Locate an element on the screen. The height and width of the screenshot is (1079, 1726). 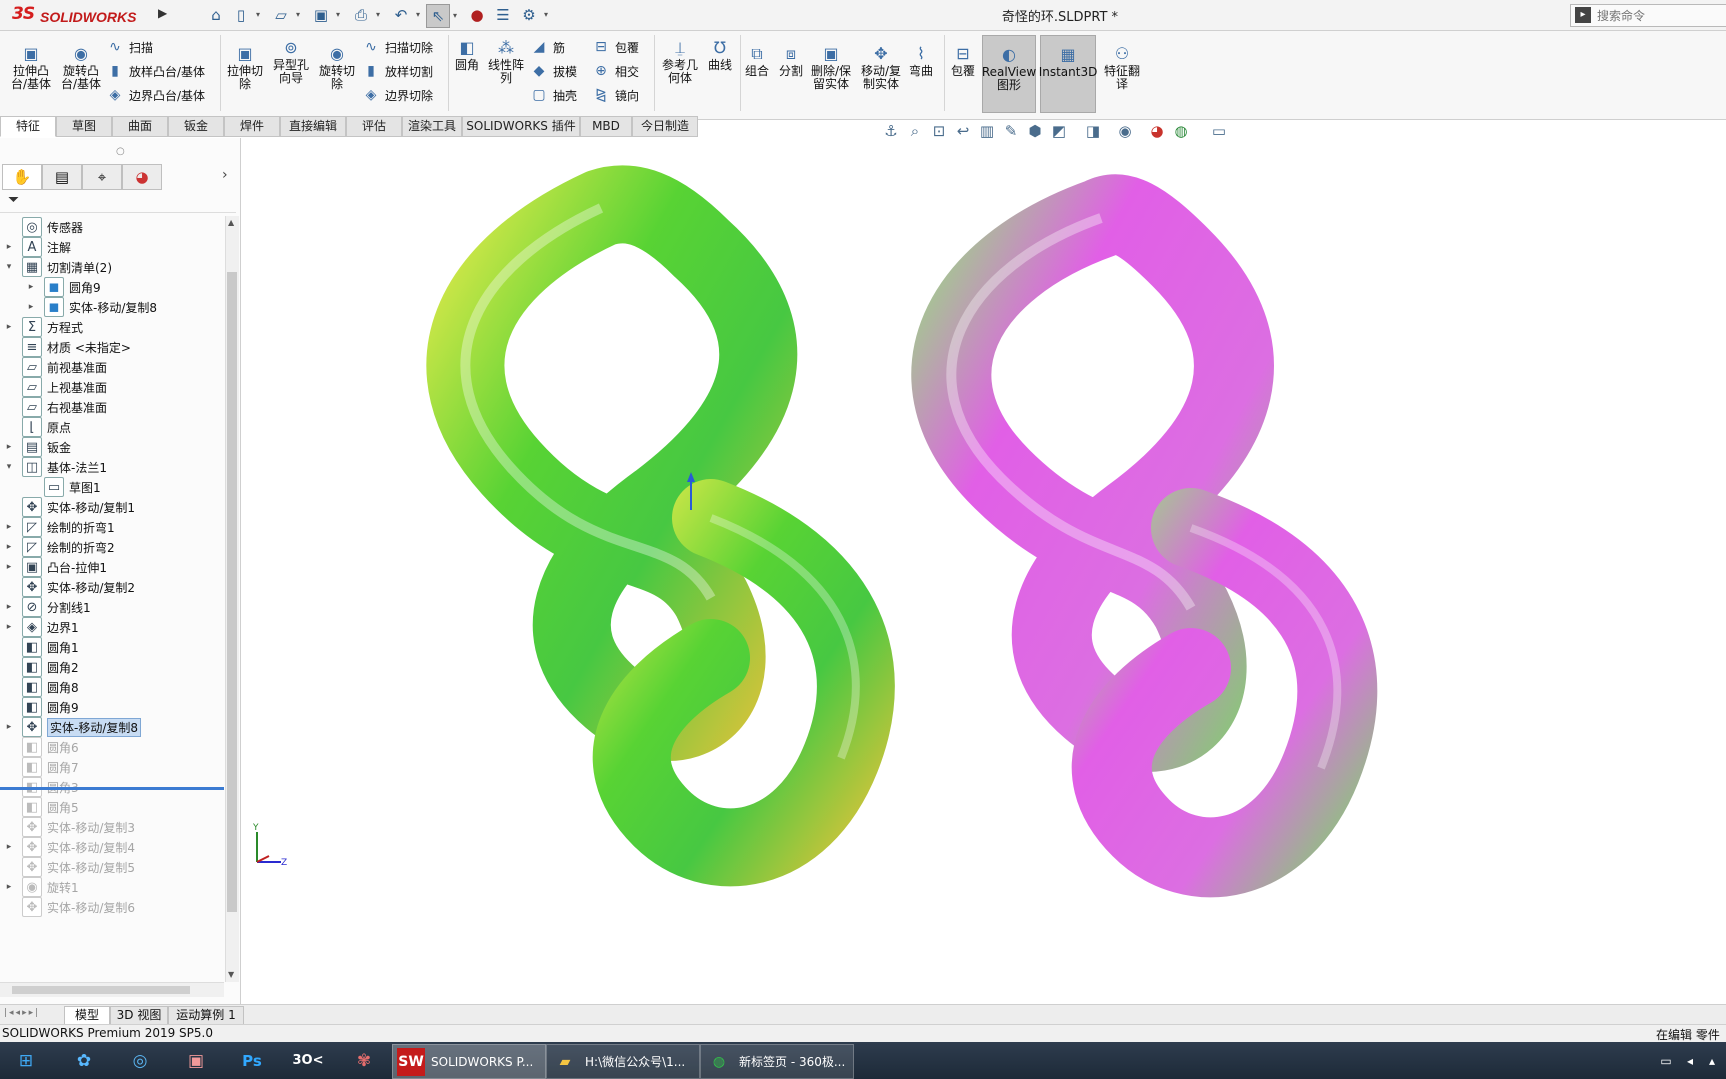
app-icon-a: ✿ is located at coordinates (84, 1060).